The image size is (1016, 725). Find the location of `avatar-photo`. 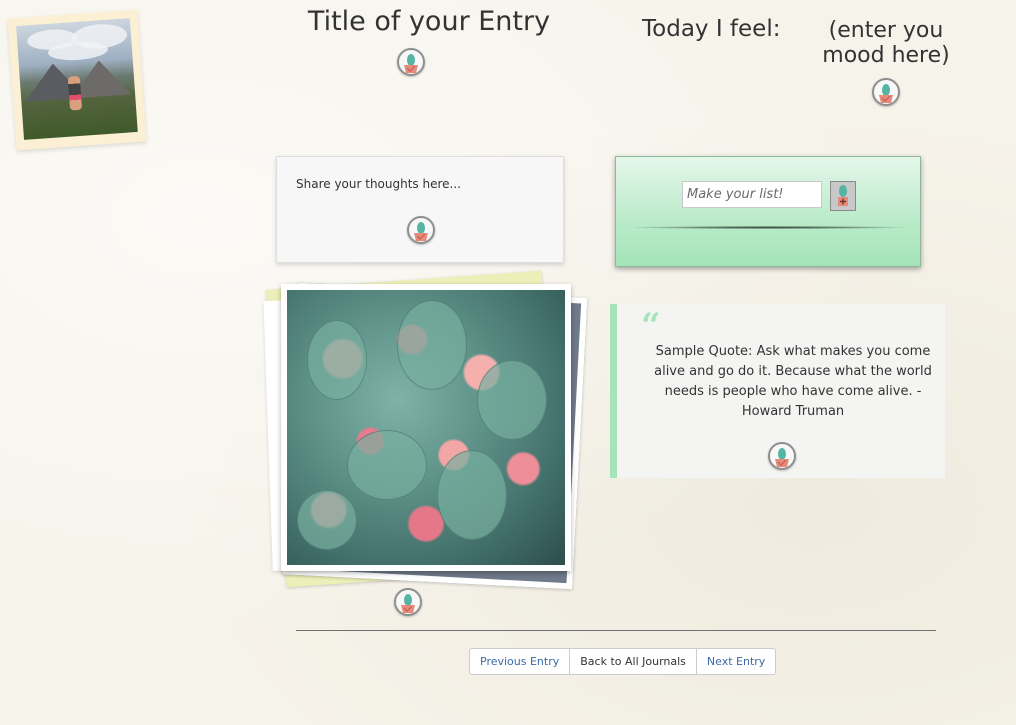

avatar-photo is located at coordinates (77, 80).